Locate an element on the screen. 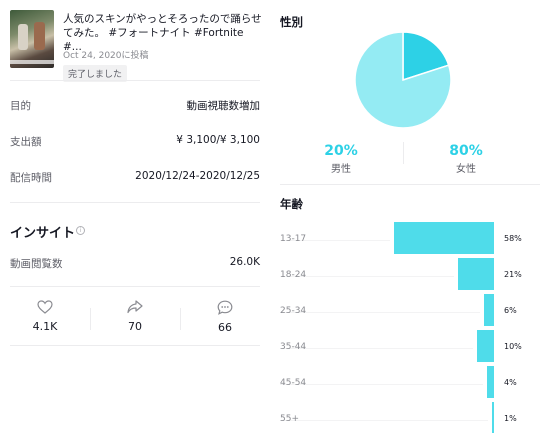  comment-icon is located at coordinates (225, 307).